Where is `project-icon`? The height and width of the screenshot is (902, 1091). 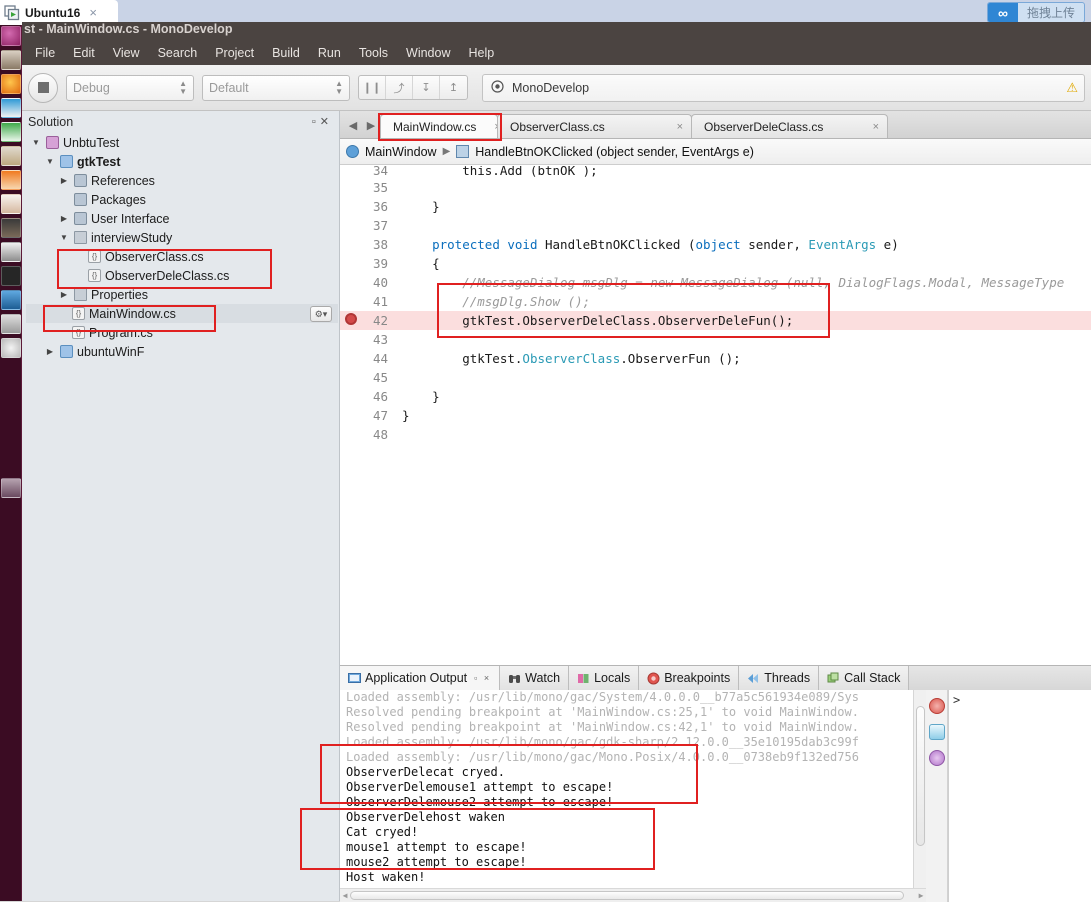 project-icon is located at coordinates (66, 161).